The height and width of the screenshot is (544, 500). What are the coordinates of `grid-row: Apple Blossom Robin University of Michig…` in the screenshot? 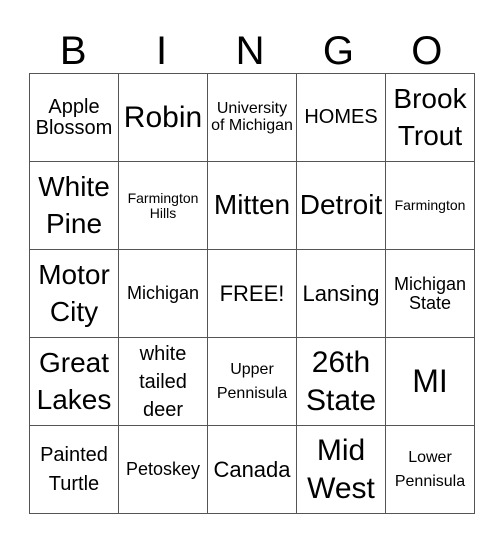 It's located at (252, 117).